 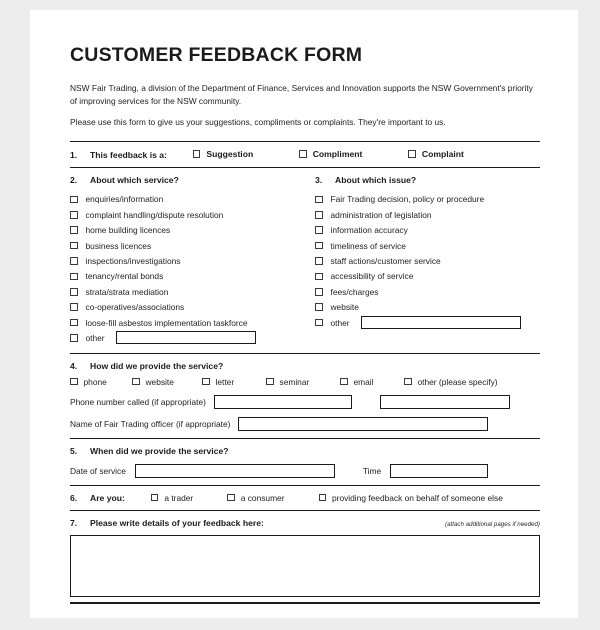 I want to click on list-item-label: strata/strata mediation, so click(x=127, y=291).